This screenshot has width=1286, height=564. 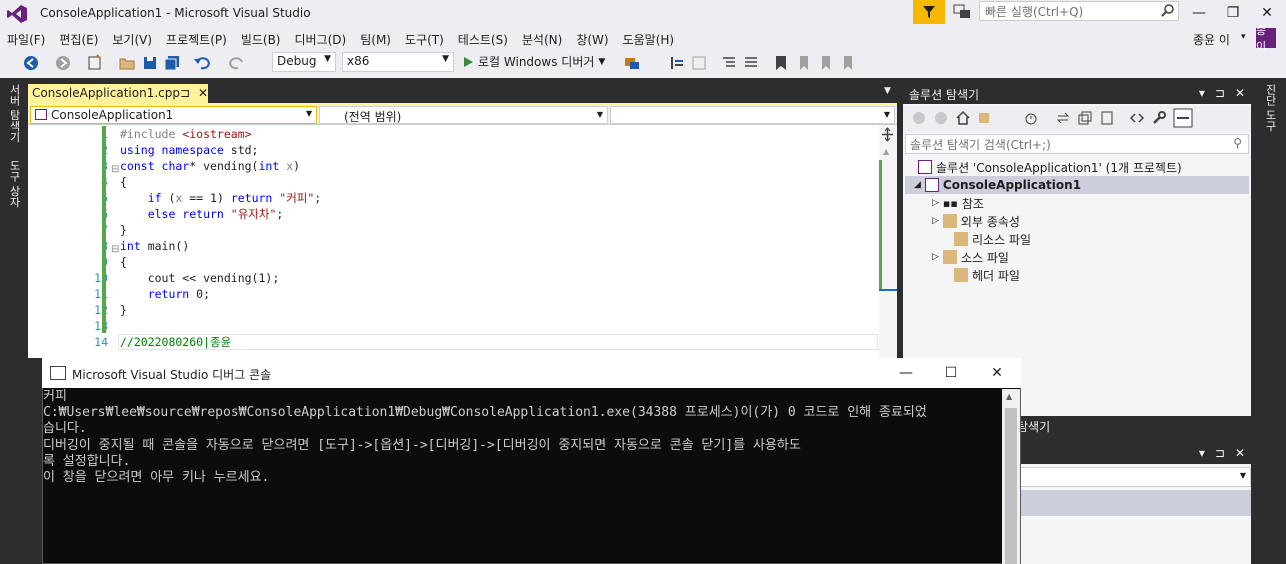 I want to click on close-button: ✕, so click(x=1267, y=13).